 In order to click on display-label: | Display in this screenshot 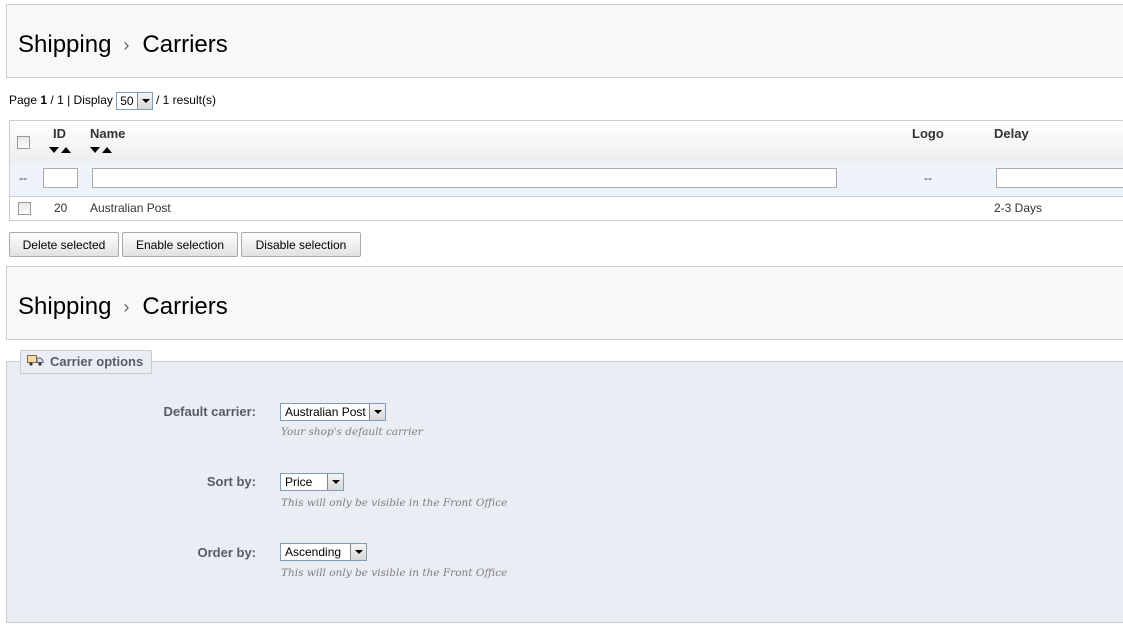, I will do `click(90, 100)`.